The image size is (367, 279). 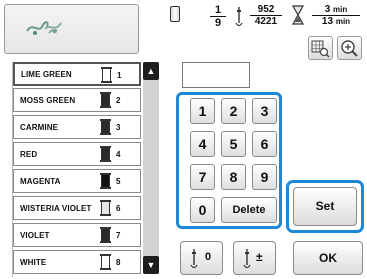 What do you see at coordinates (233, 144) in the screenshot?
I see `key-5: 5` at bounding box center [233, 144].